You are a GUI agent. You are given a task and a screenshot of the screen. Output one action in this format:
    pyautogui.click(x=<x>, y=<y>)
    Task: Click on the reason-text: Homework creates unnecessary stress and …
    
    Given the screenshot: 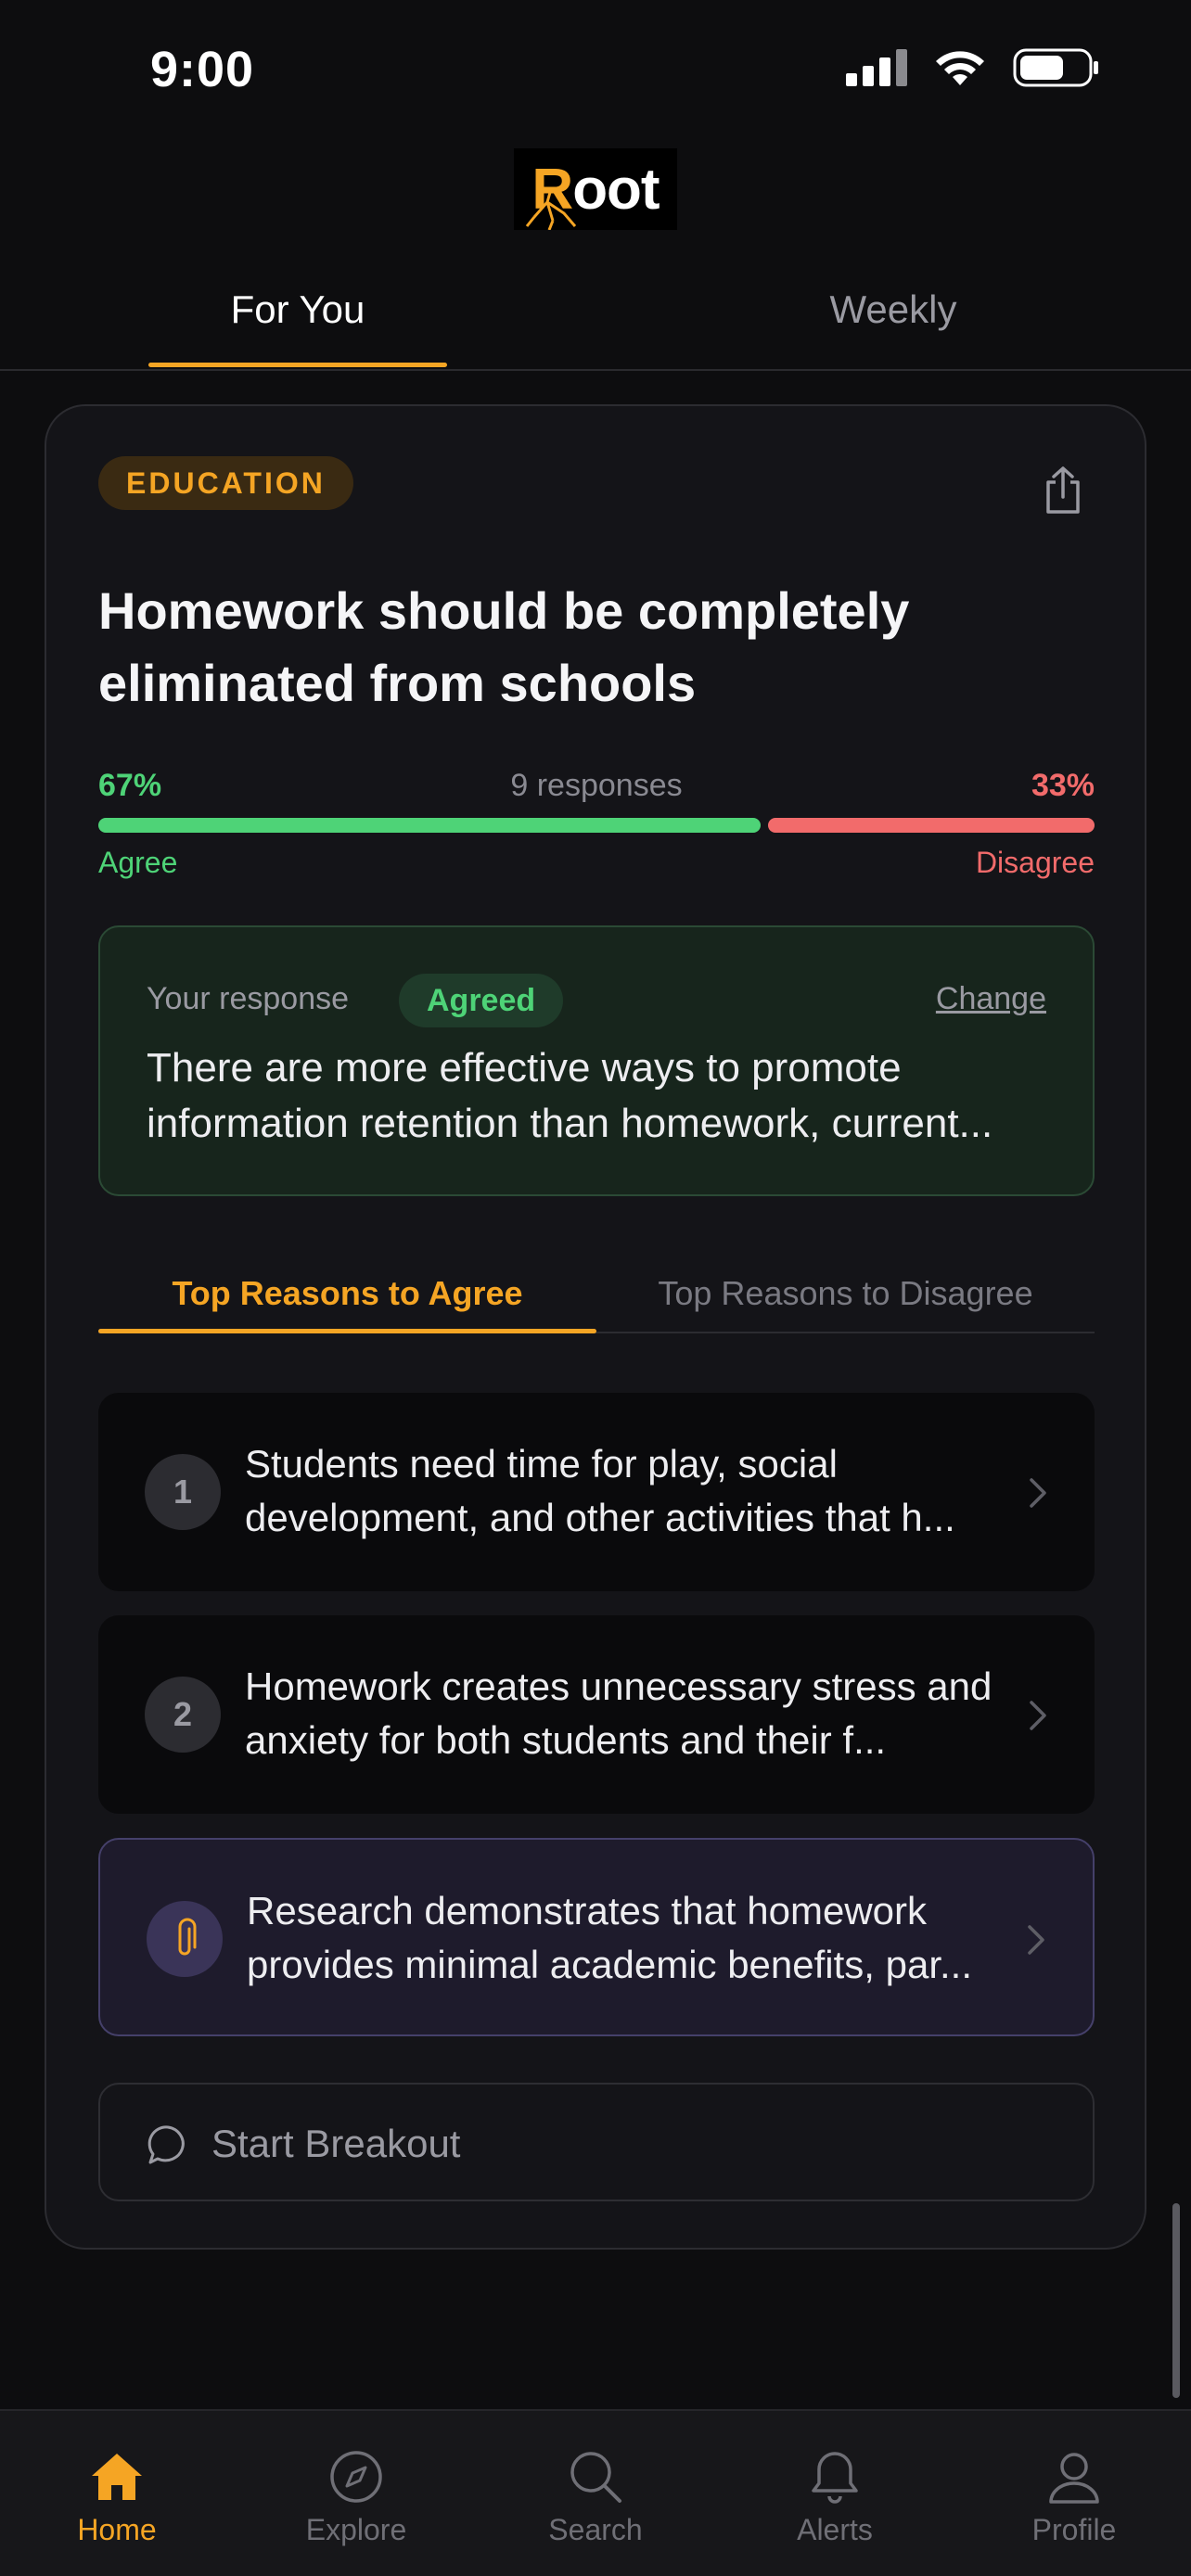 What is the action you would take?
    pyautogui.click(x=618, y=1713)
    